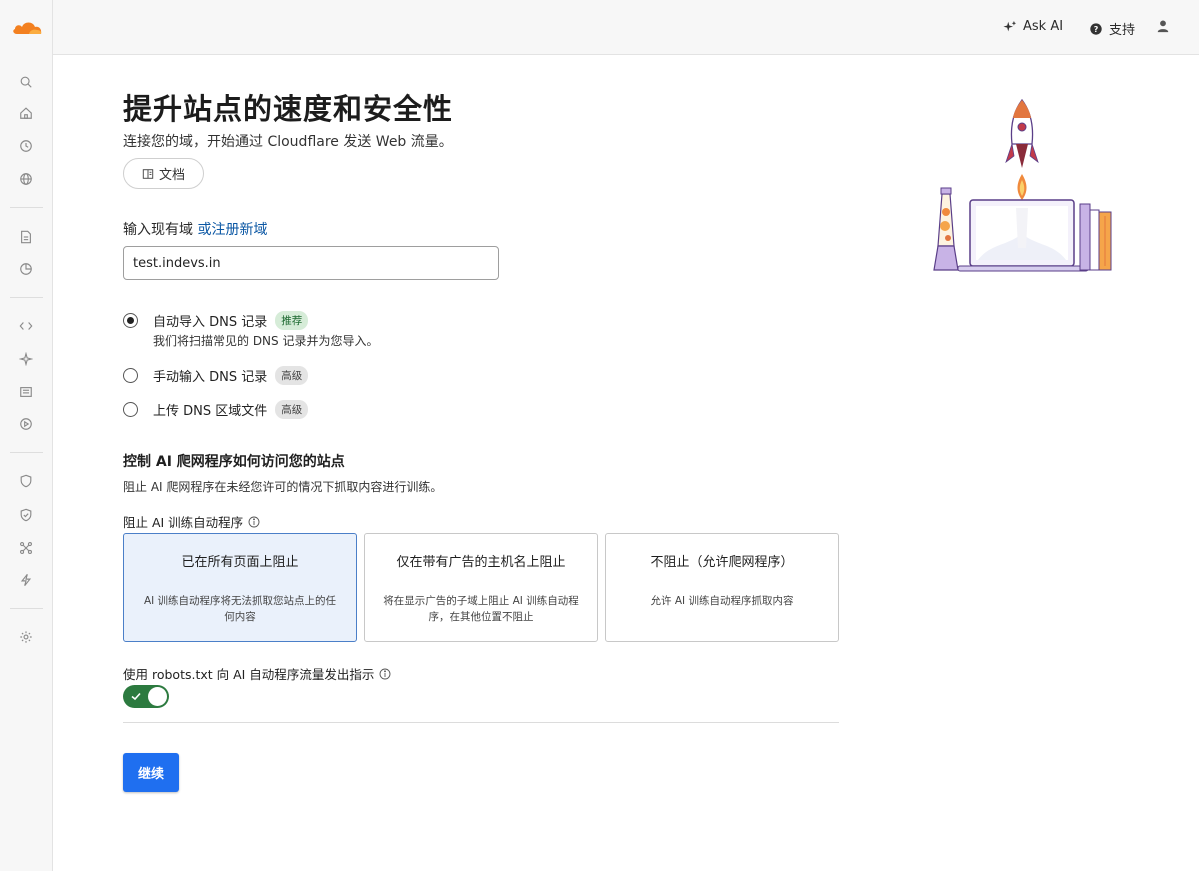 The width and height of the screenshot is (1199, 871). I want to click on support-button: ? 支持, so click(1112, 28).